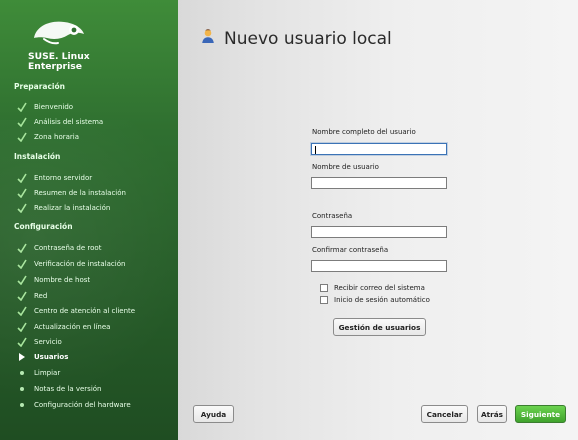 This screenshot has width=578, height=440. I want to click on sidebar-item-analisis-sistema: Análisis del sistema, so click(59, 122).